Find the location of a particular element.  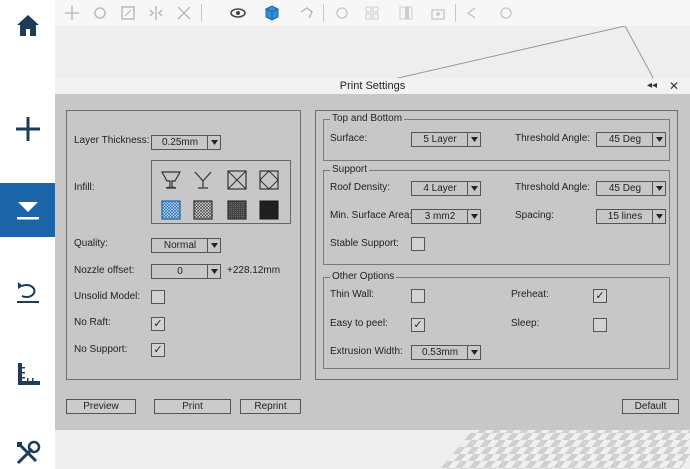

dialog-title: Print Settings is located at coordinates (372, 86).